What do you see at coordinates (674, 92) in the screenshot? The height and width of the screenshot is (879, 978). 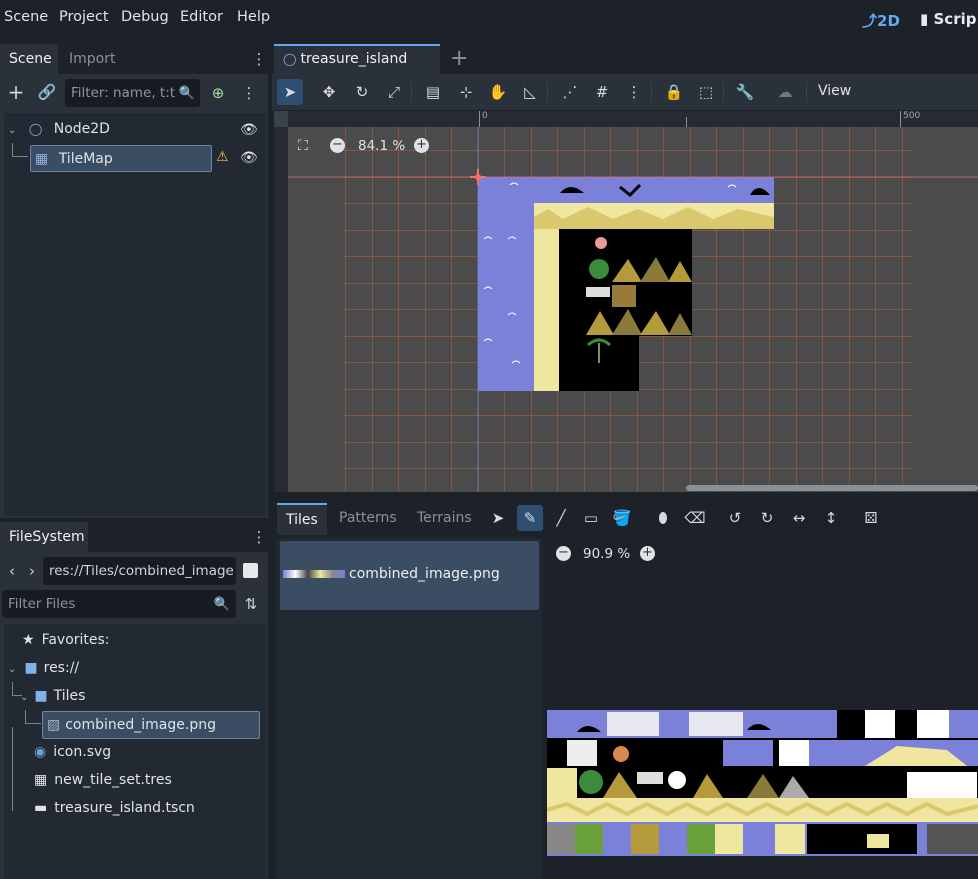 I see `lock-icon: 🔒` at bounding box center [674, 92].